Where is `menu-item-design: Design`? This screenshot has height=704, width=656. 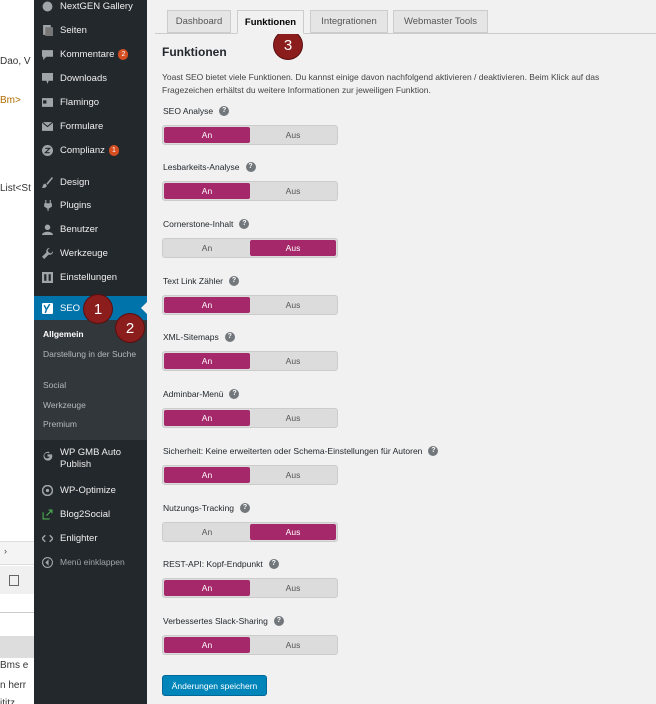
menu-item-design: Design is located at coordinates (90, 182).